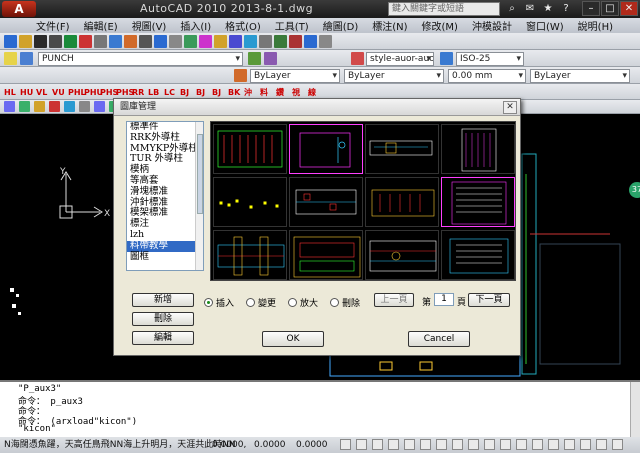 This screenshot has height=453, width=640. Describe the element at coordinates (389, 25) in the screenshot. I see `menu-item-7: 標注(N)` at that location.